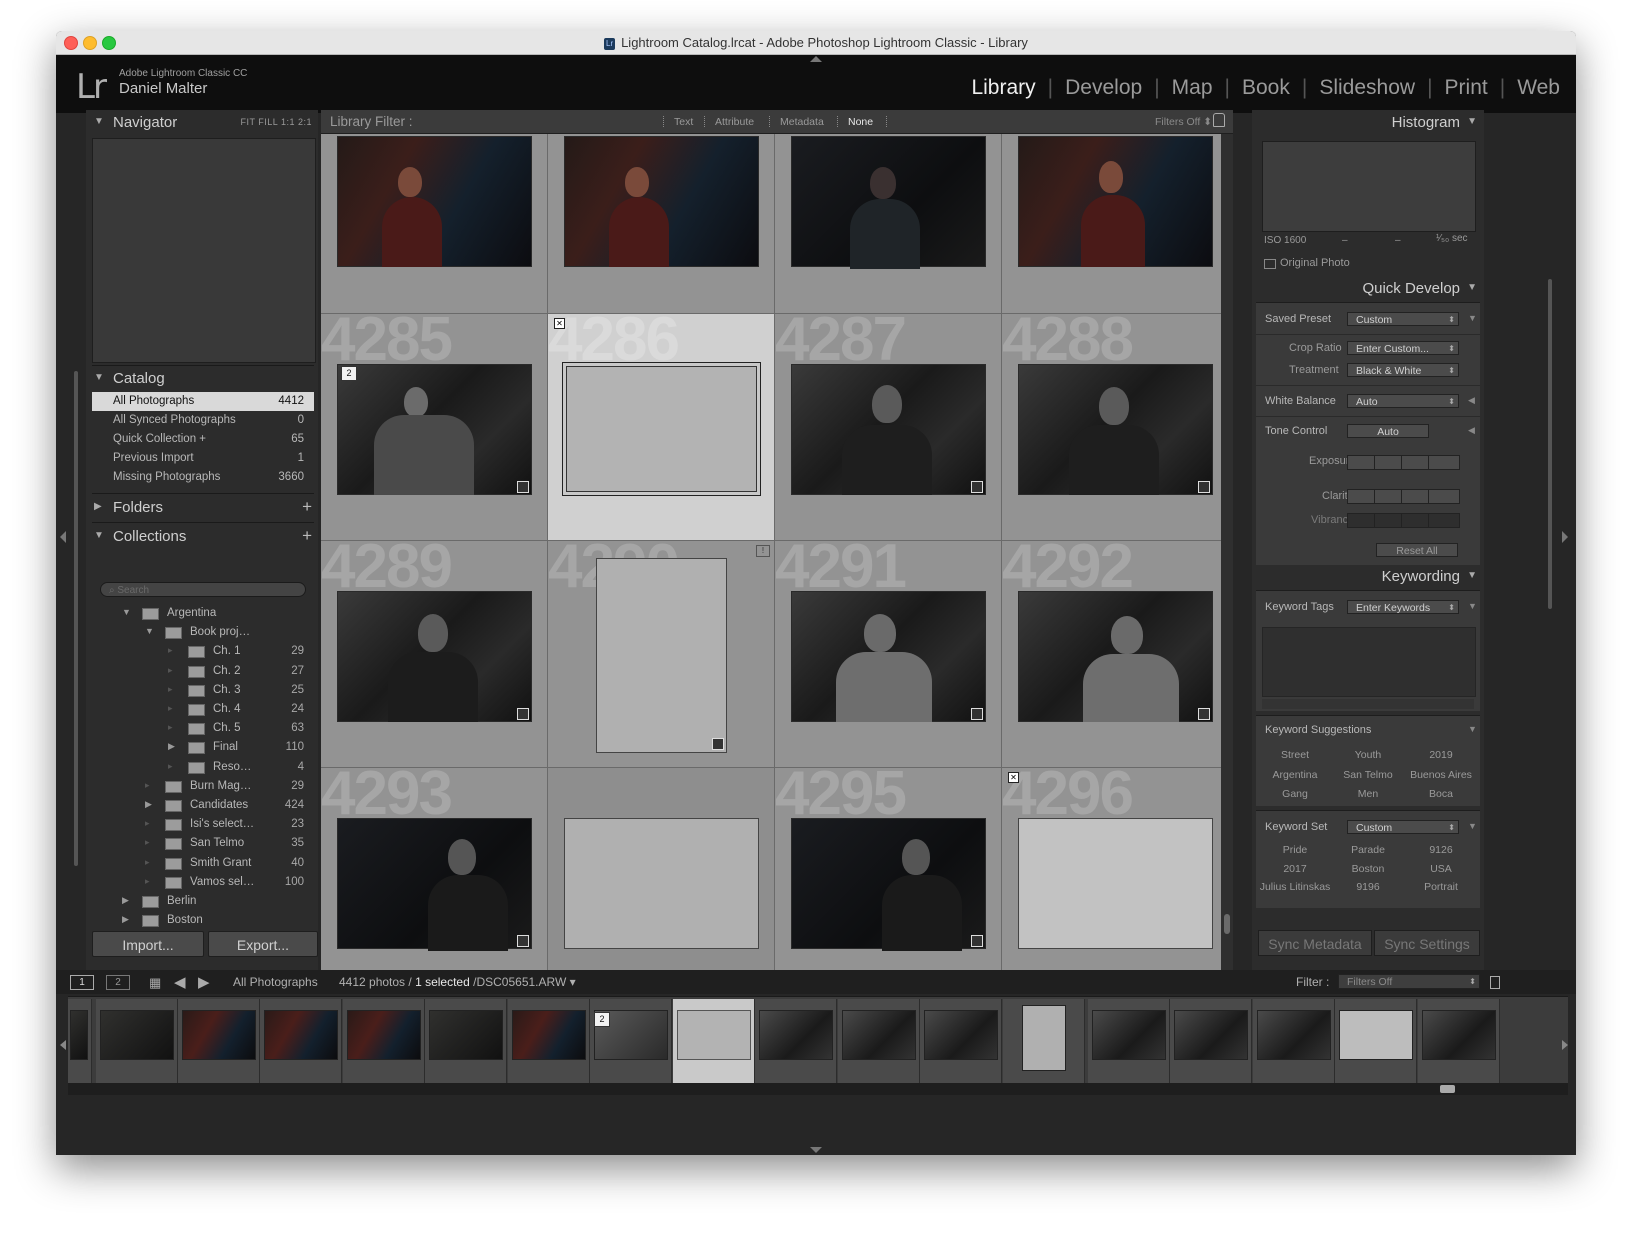 The width and height of the screenshot is (1630, 1233). Describe the element at coordinates (180, 982) in the screenshot. I see `back-arrow-icon: ◀` at that location.